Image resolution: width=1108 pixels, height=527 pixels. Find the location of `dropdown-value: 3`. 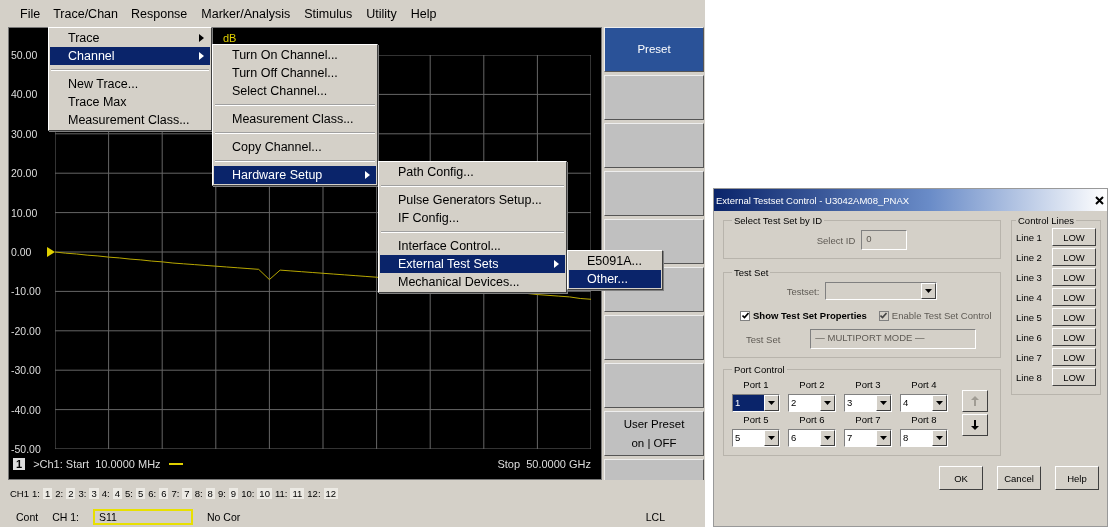

dropdown-value: 3 is located at coordinates (850, 403).